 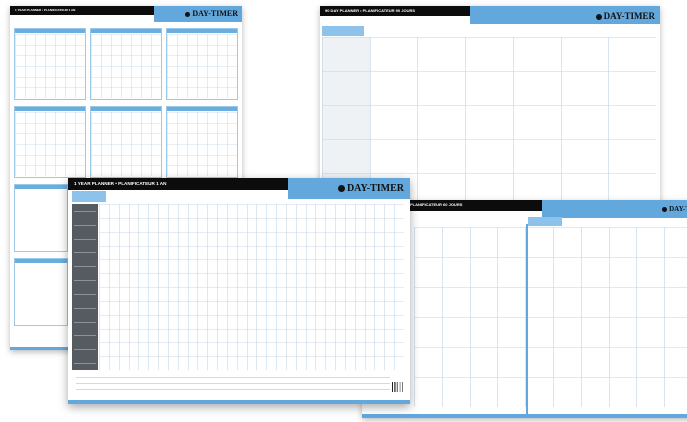 I want to click on barcode, so click(x=397, y=387).